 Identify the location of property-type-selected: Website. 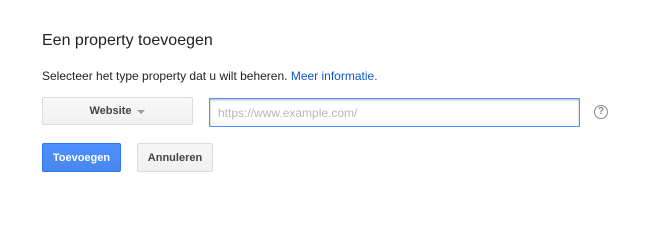
(110, 111).